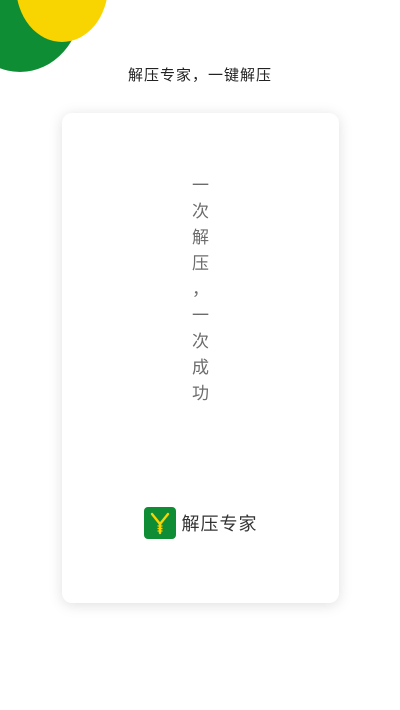  I want to click on slogan-char: 功, so click(200, 394).